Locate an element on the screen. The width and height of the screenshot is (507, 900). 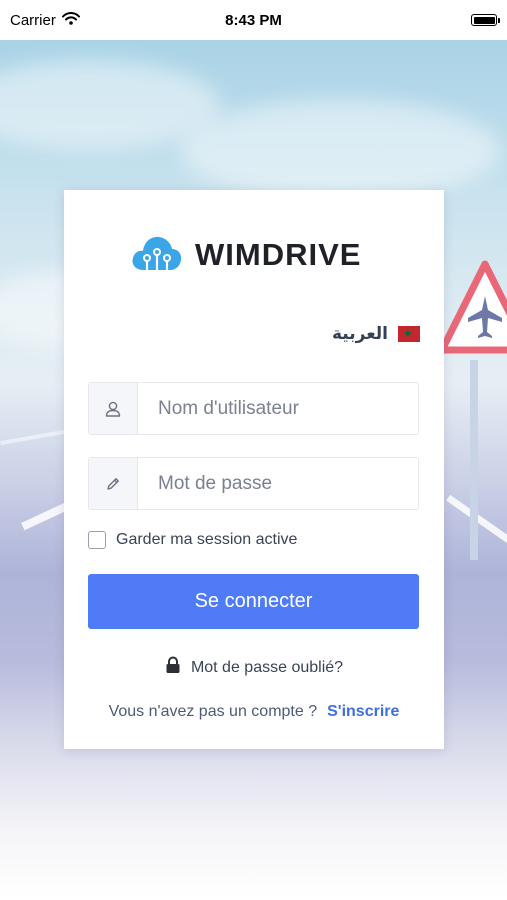
signup-row: Vous n'avez pas un compte ? S'inscrire is located at coordinates (254, 712).